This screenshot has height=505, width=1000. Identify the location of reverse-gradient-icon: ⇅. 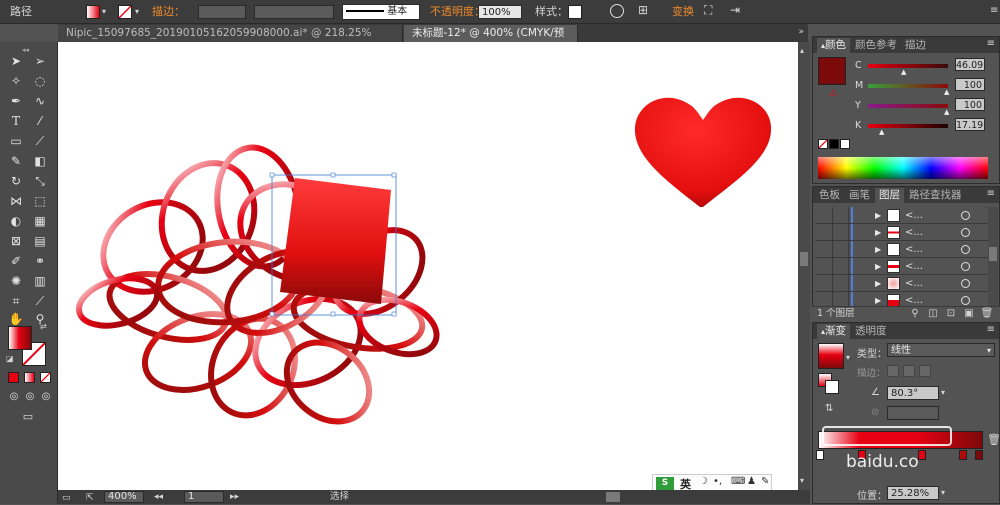
(829, 408).